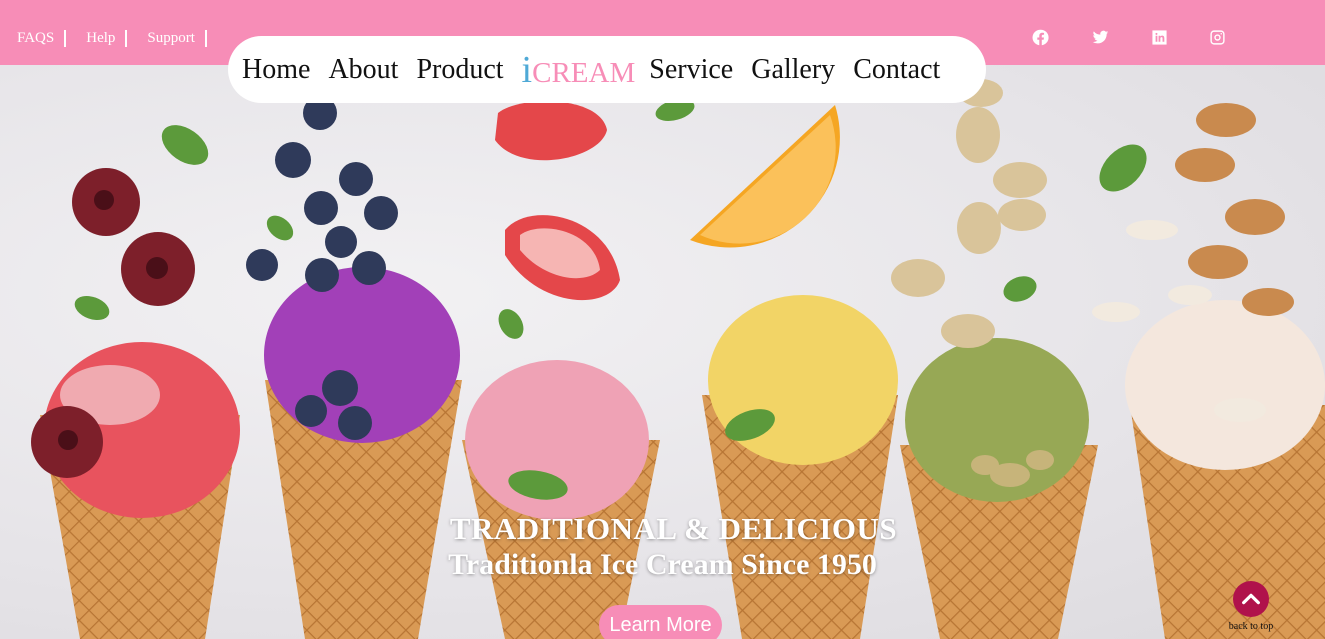  Describe the element at coordinates (33, 38) in the screenshot. I see `faqs-link: FAQS` at that location.